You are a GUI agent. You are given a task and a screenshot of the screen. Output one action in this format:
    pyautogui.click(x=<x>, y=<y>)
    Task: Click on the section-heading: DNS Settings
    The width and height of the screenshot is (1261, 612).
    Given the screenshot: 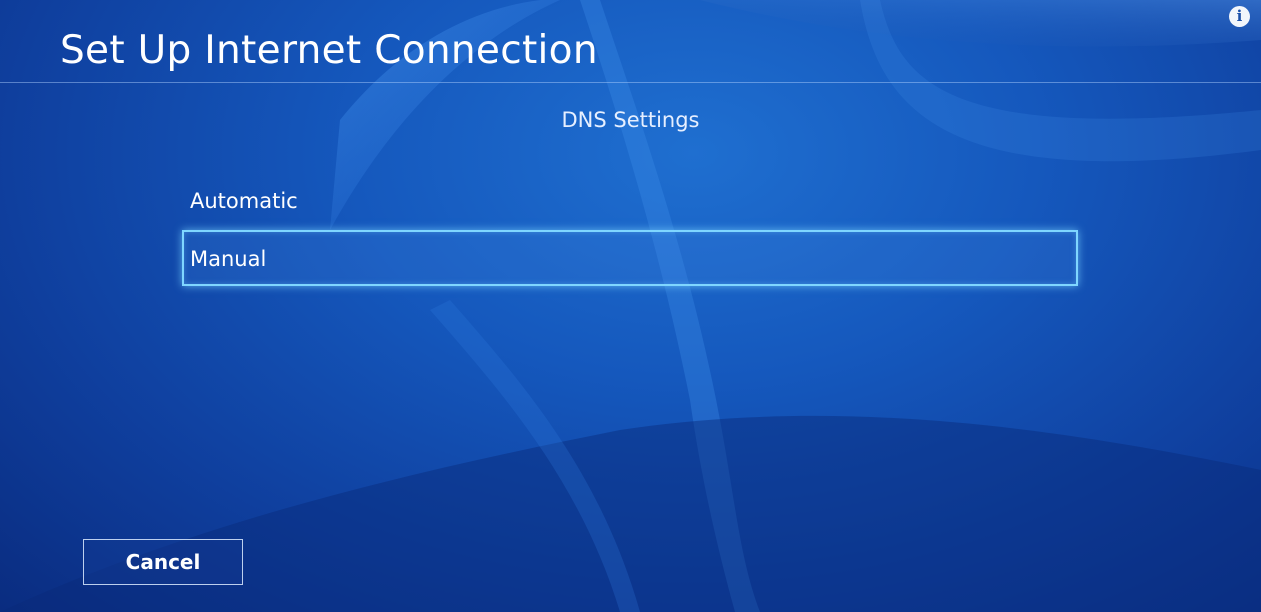 What is the action you would take?
    pyautogui.click(x=630, y=120)
    